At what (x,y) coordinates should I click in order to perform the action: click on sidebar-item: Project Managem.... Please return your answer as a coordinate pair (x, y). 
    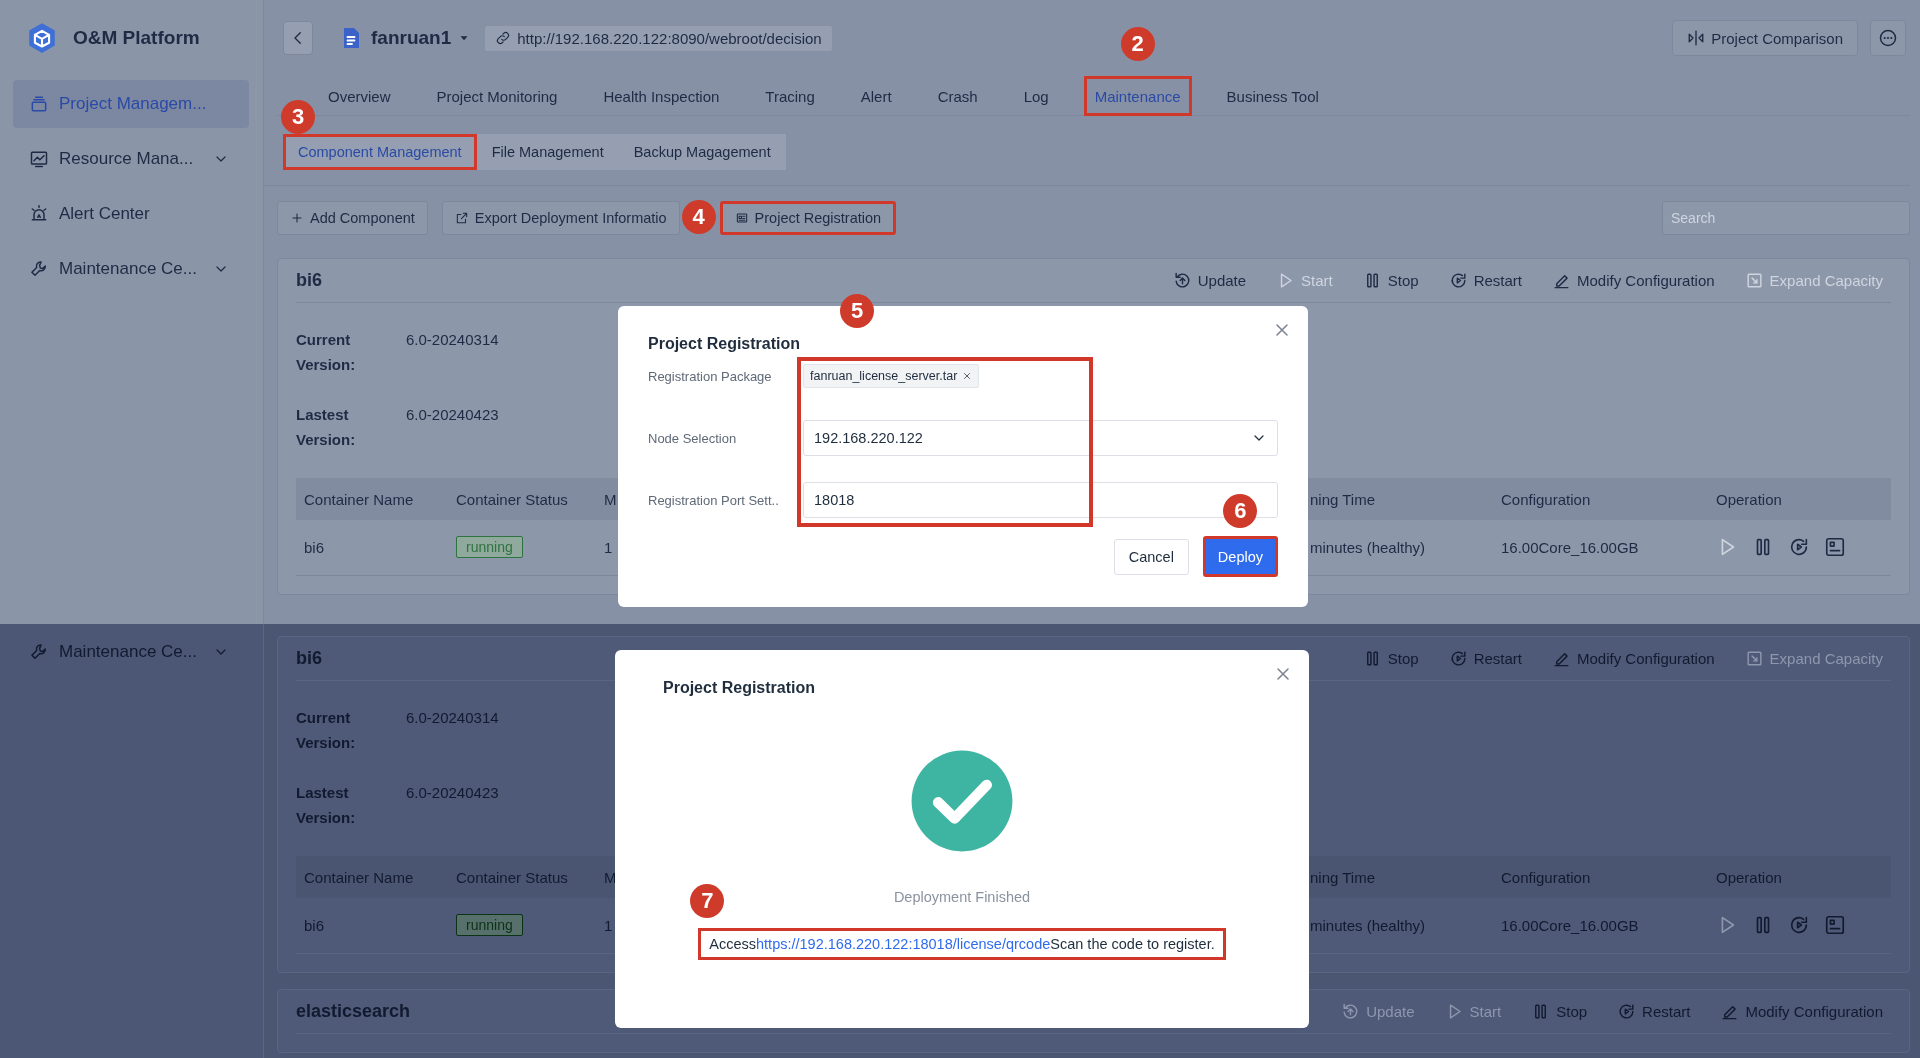
    Looking at the image, I should click on (131, 104).